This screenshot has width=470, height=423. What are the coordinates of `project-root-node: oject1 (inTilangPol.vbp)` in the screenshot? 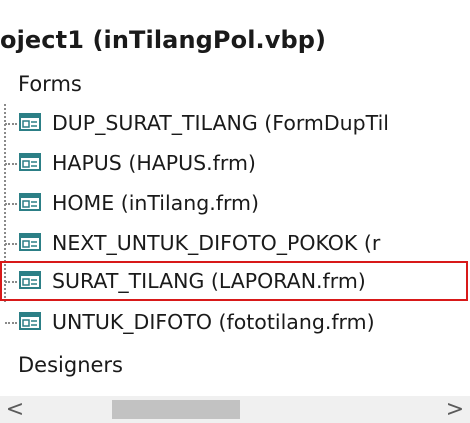 It's located at (163, 40).